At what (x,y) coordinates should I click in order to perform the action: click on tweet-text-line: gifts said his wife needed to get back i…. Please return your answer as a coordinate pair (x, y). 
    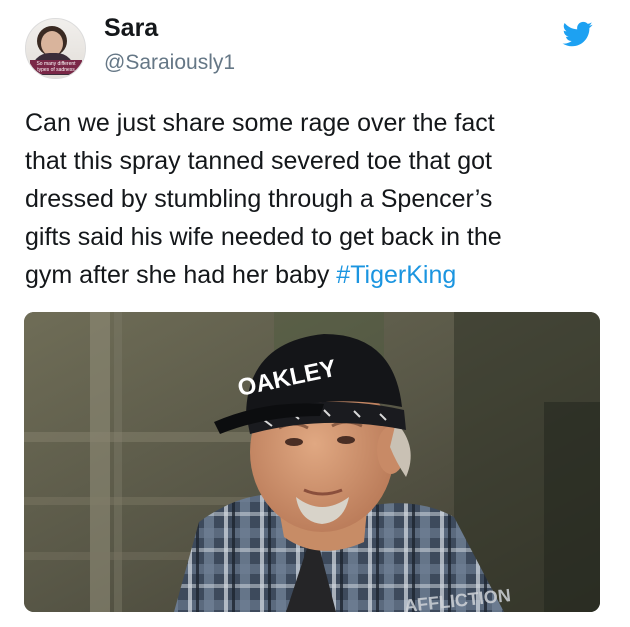
    Looking at the image, I should click on (263, 237).